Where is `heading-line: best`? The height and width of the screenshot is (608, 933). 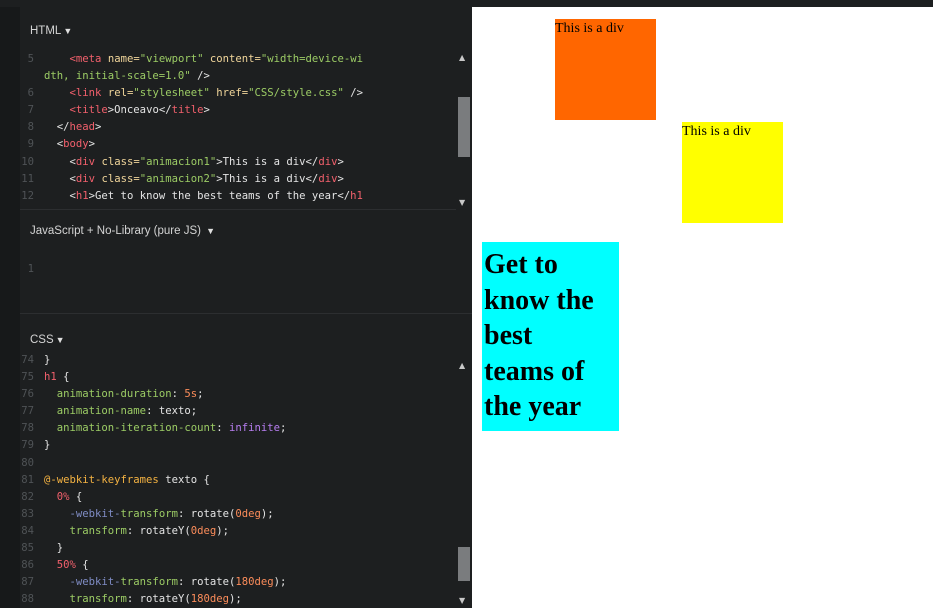
heading-line: best is located at coordinates (508, 335).